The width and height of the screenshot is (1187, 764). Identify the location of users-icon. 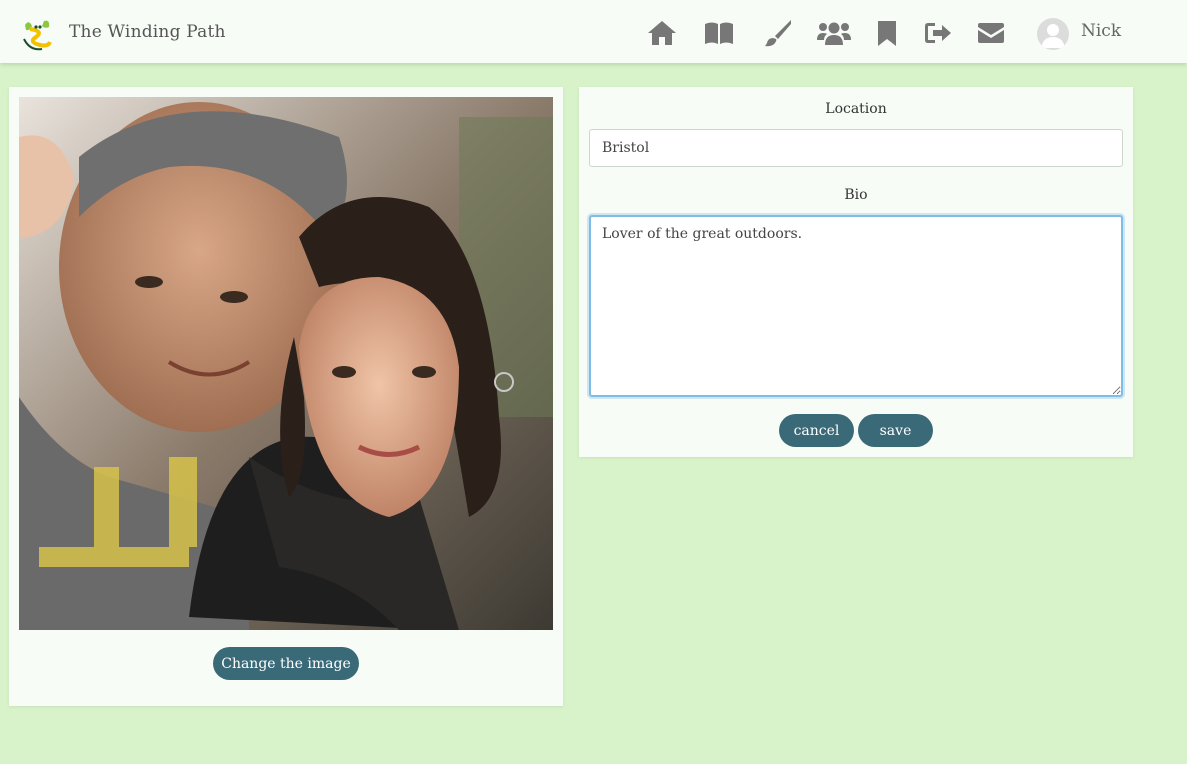
(834, 33).